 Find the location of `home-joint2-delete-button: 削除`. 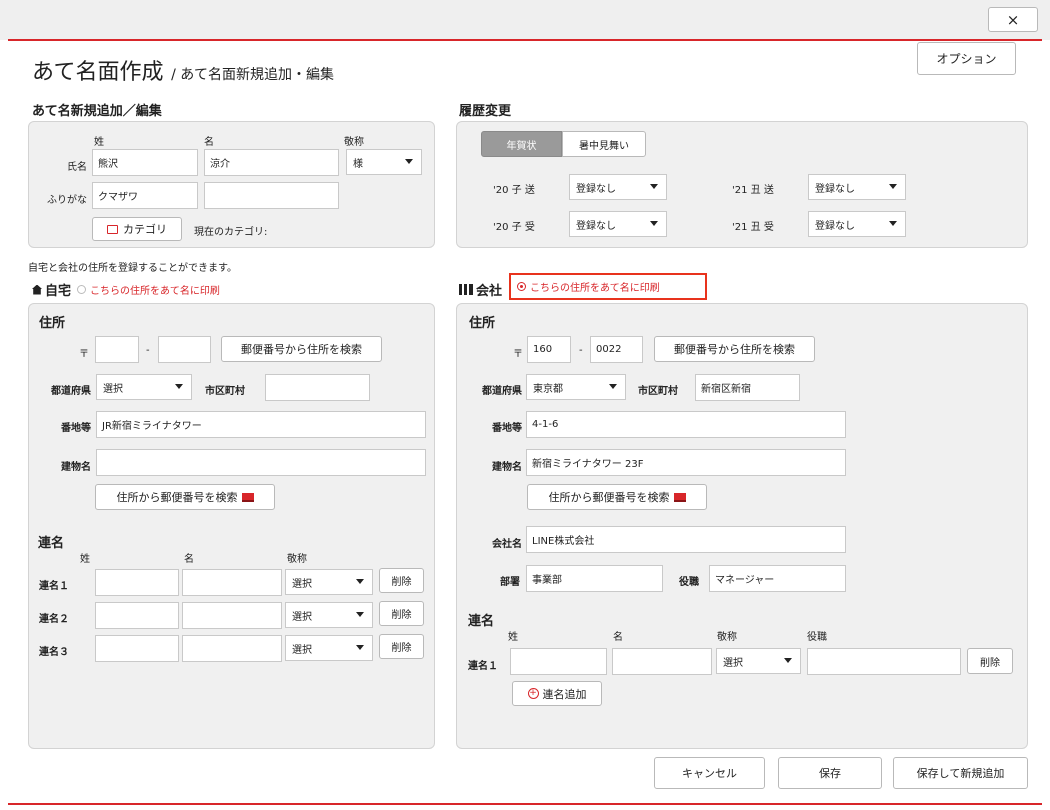

home-joint2-delete-button: 削除 is located at coordinates (401, 613).